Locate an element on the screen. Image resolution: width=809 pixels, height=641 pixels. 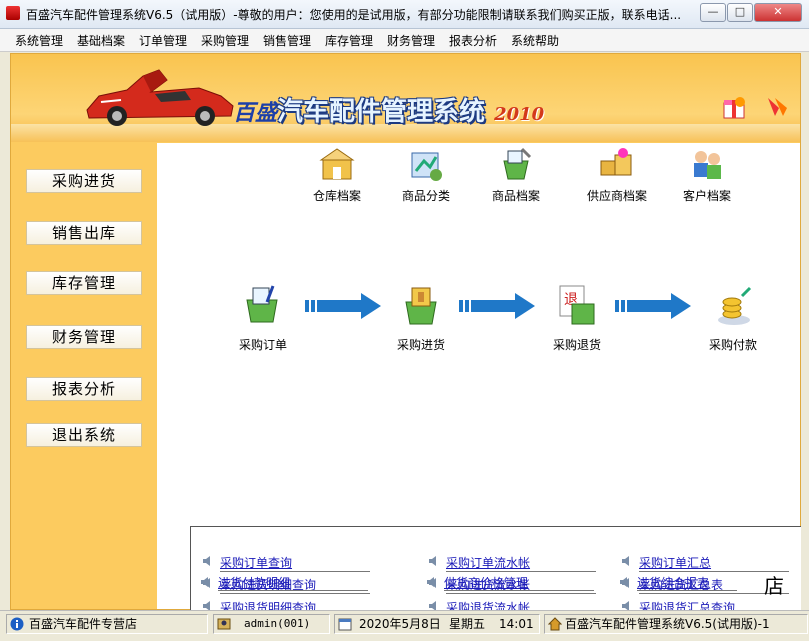
home-icon is located at coordinates (555, 624).